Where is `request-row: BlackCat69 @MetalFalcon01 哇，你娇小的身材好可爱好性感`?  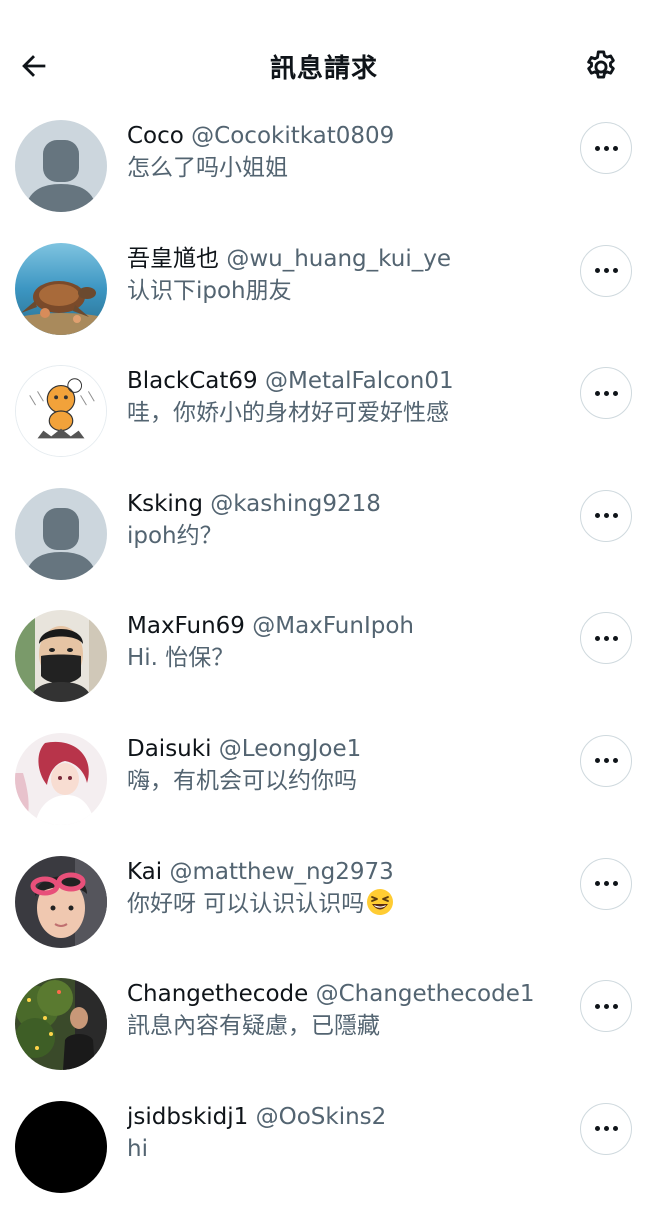 request-row: BlackCat69 @MetalFalcon01 哇，你娇小的身材好可爱好性感 is located at coordinates (324, 412).